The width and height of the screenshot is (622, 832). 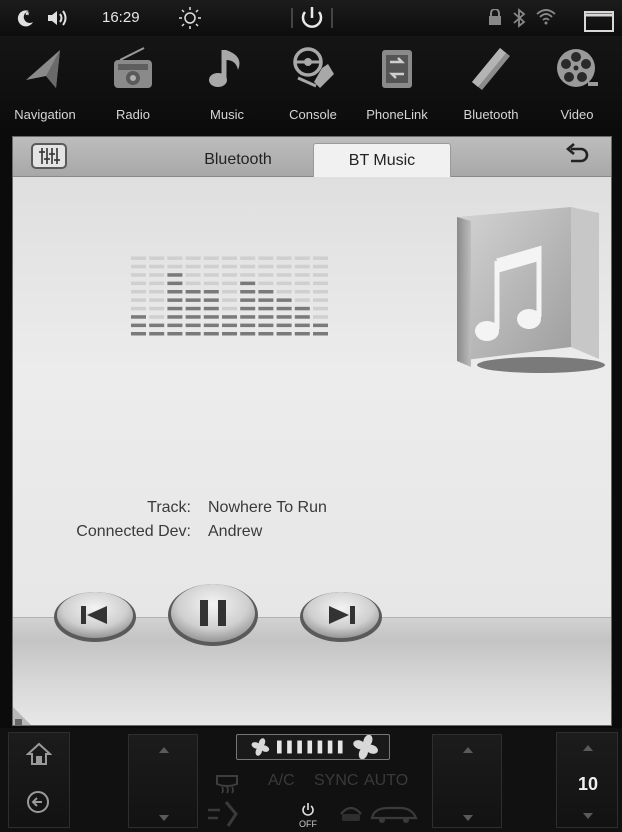 What do you see at coordinates (519, 18) in the screenshot?
I see `bluetooth-status-icon` at bounding box center [519, 18].